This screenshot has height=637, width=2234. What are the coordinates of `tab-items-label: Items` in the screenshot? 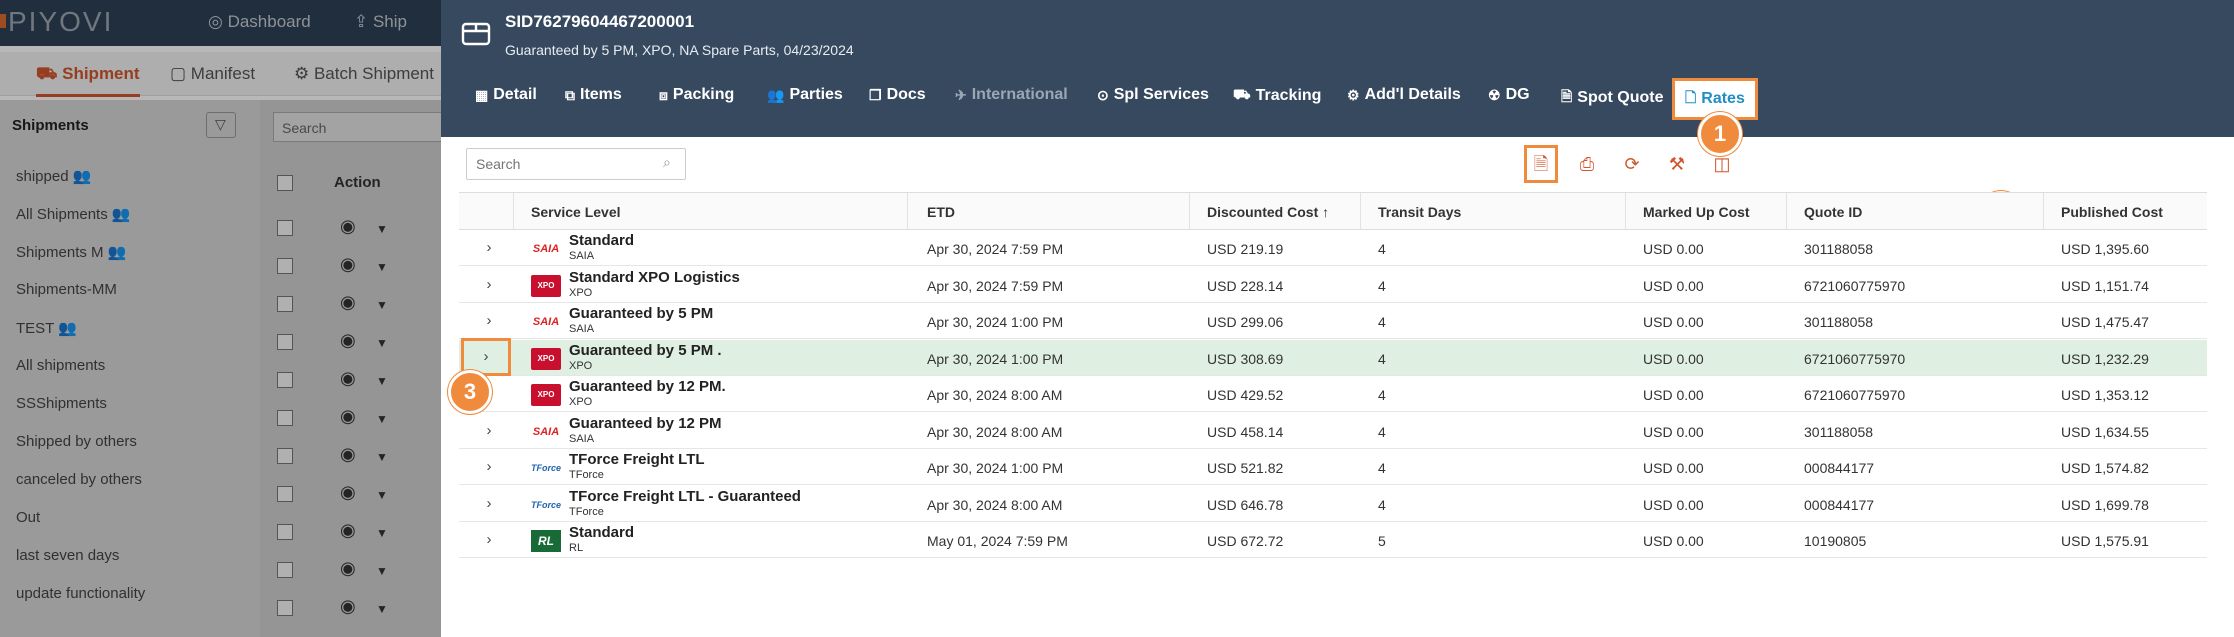 It's located at (601, 94).